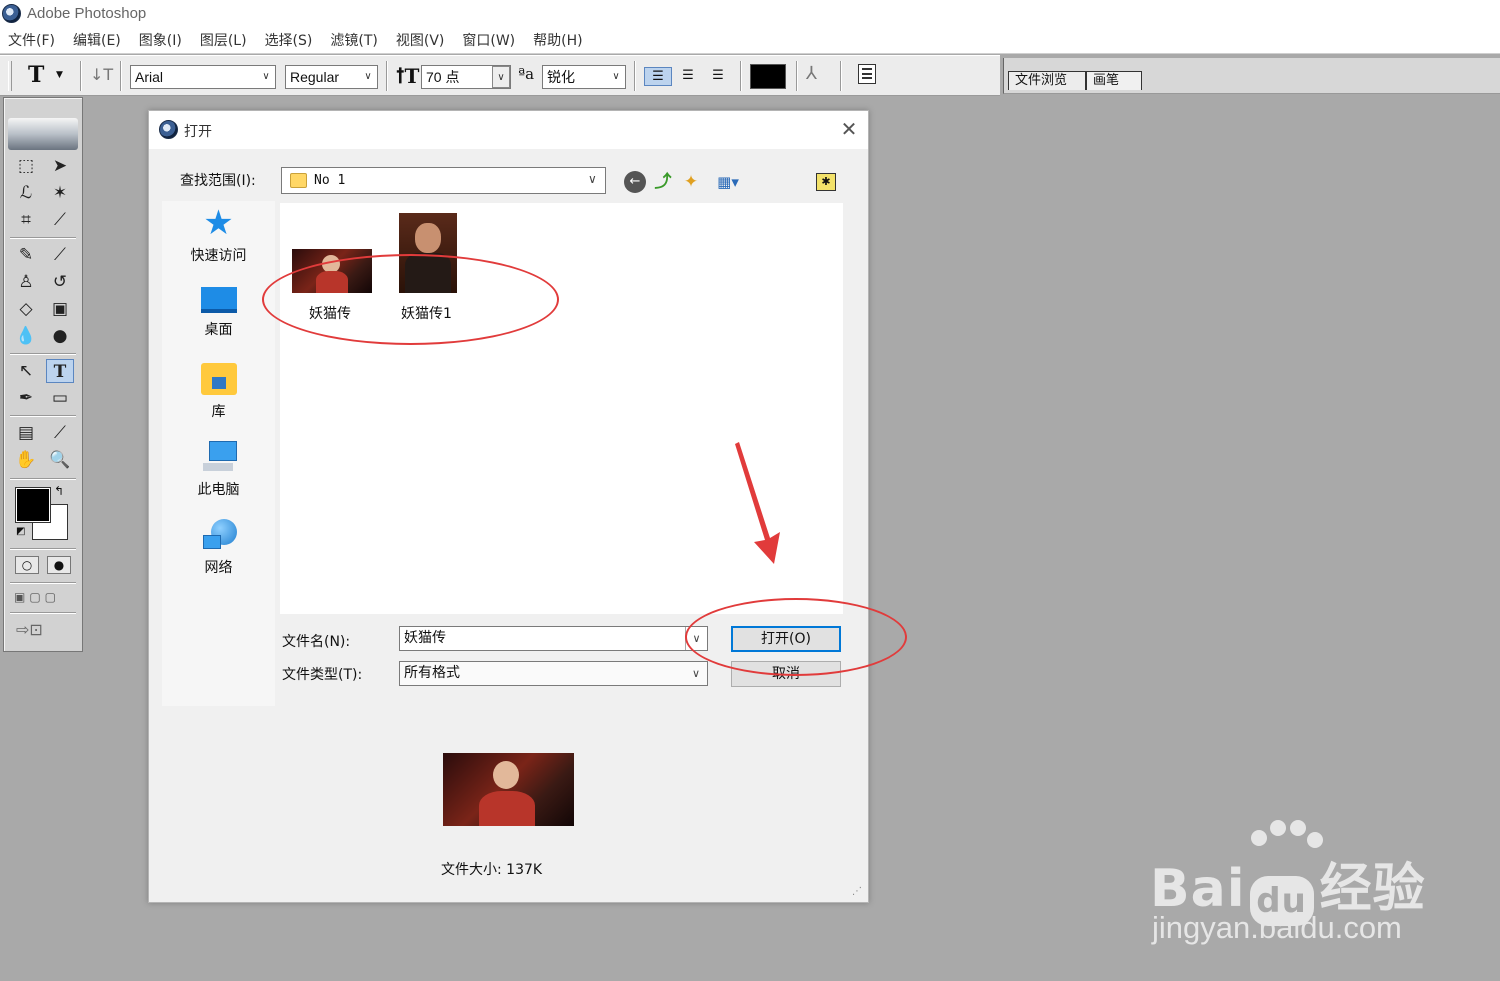 Image resolution: width=1500 pixels, height=981 pixels. Describe the element at coordinates (165, 40) in the screenshot. I see `menu-image: 图象(I)` at that location.